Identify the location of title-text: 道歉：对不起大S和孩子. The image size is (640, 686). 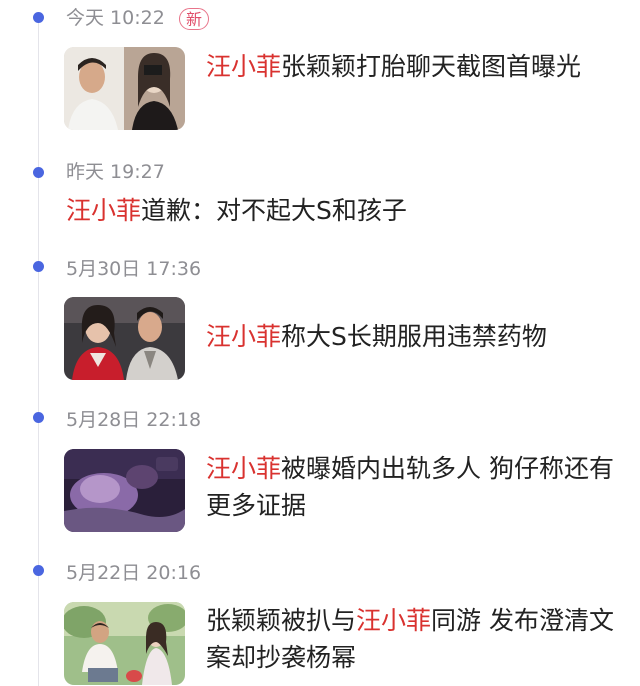
(274, 210).